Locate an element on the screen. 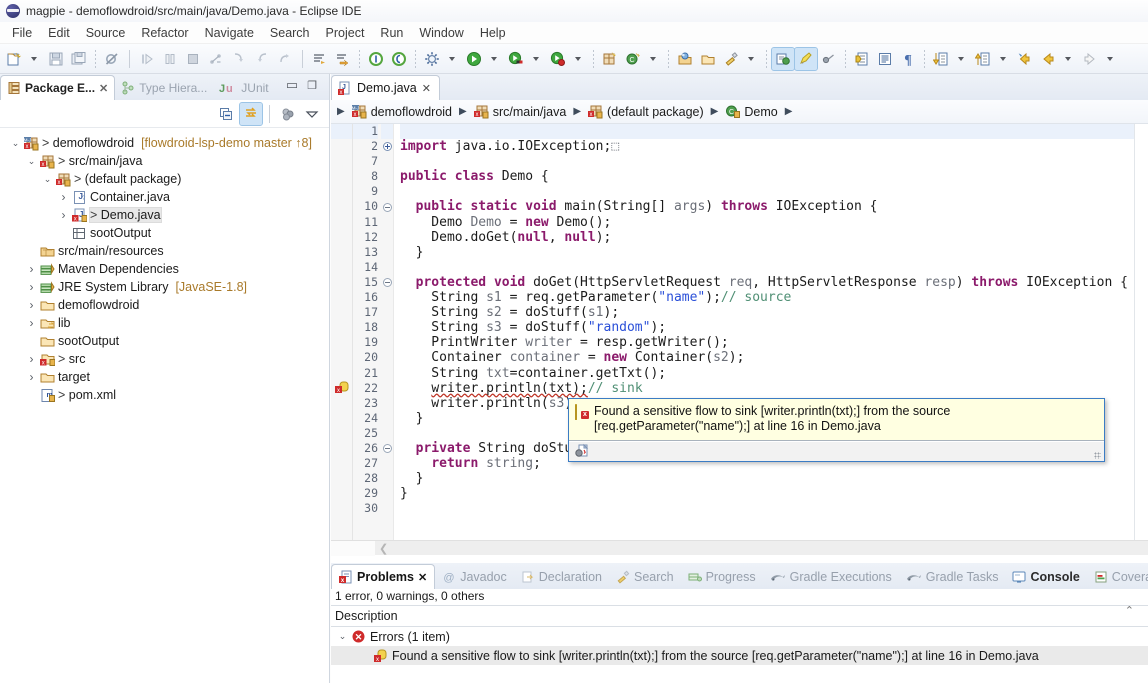 This screenshot has width=1148, height=683. show-whitespace-button: ¶ is located at coordinates (908, 59).